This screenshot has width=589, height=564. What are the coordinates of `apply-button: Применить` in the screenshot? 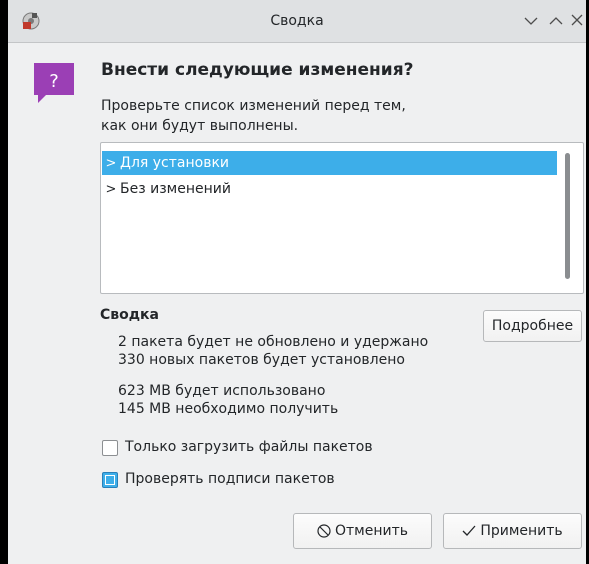 It's located at (512, 531).